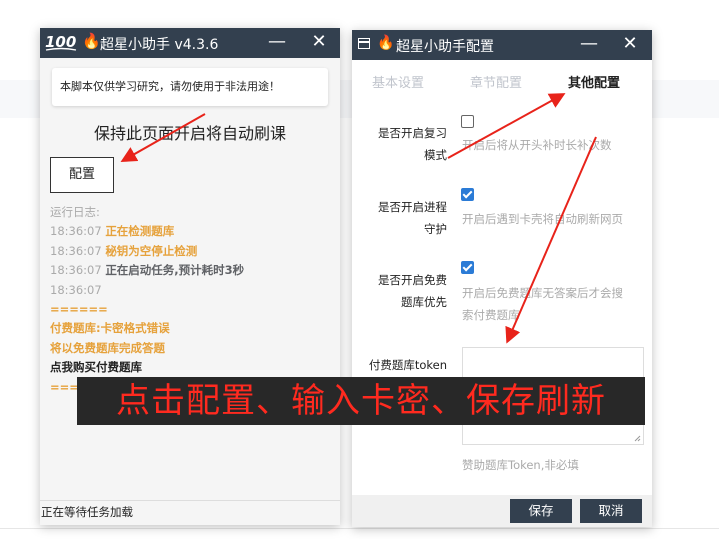  I want to click on log-line: 付费题库:卡密格式错误, so click(191, 328).